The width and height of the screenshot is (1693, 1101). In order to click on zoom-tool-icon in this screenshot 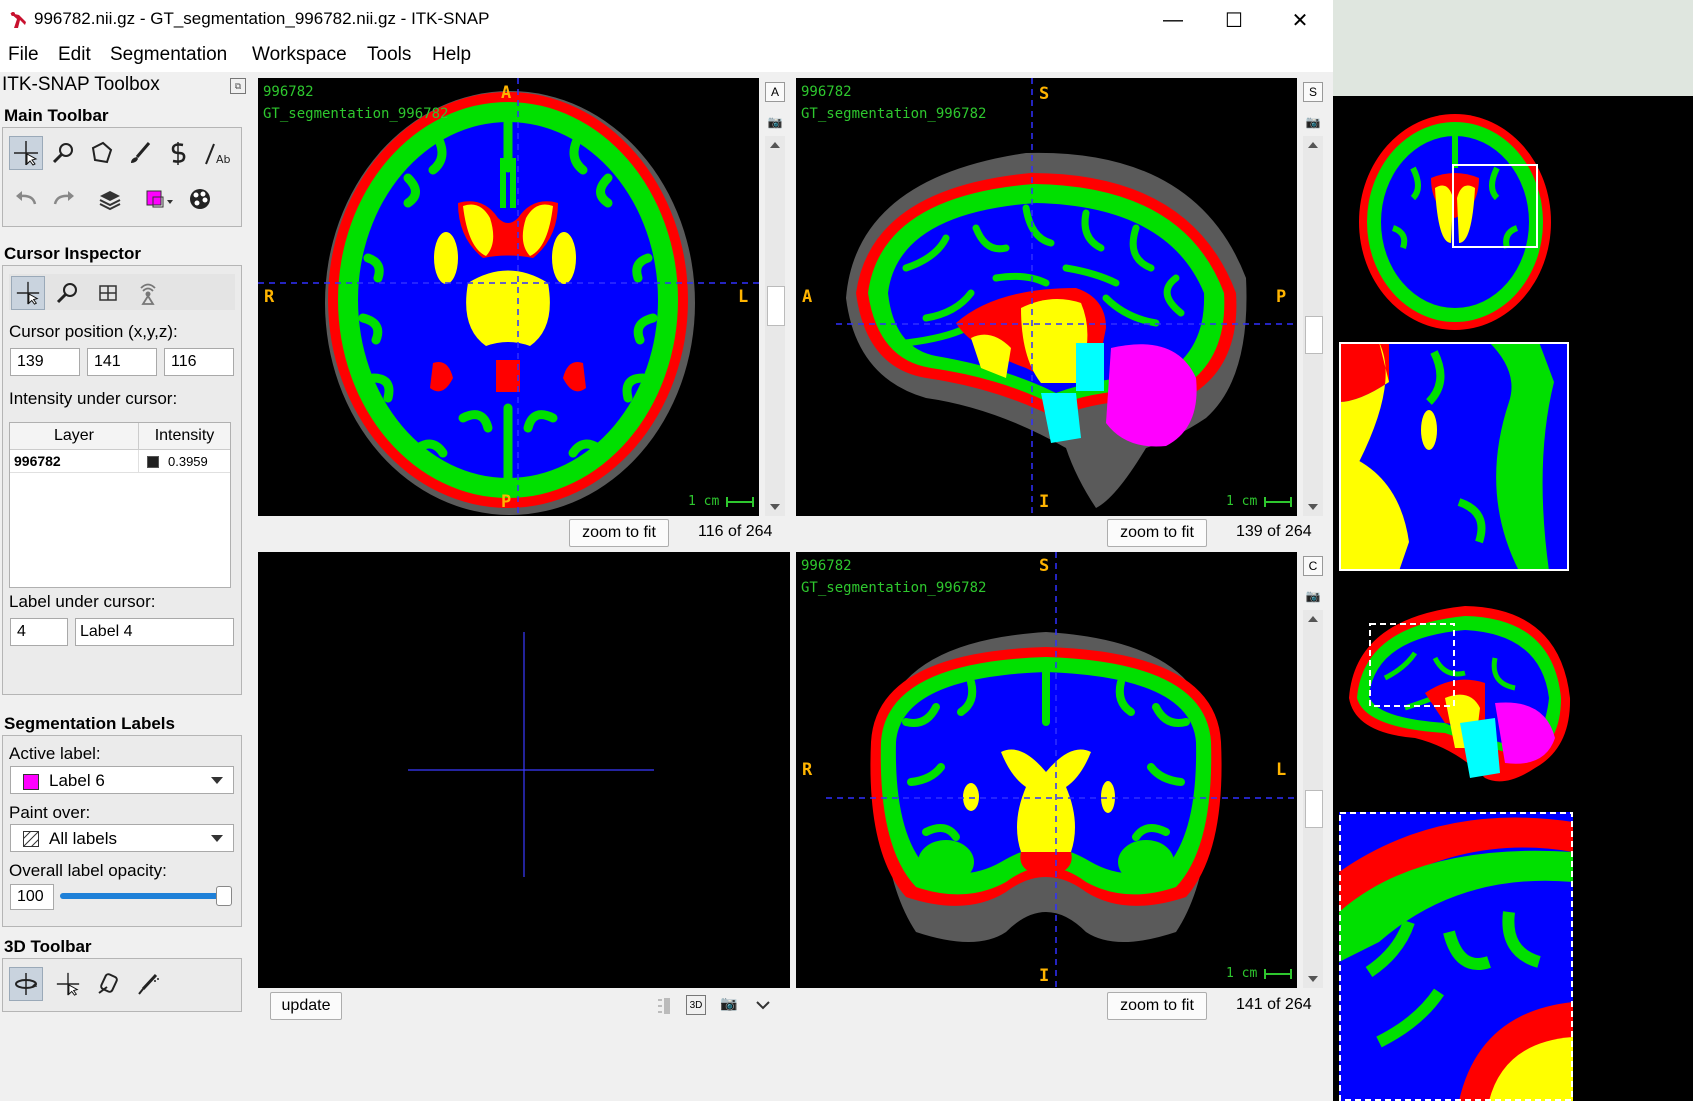, I will do `click(64, 153)`.